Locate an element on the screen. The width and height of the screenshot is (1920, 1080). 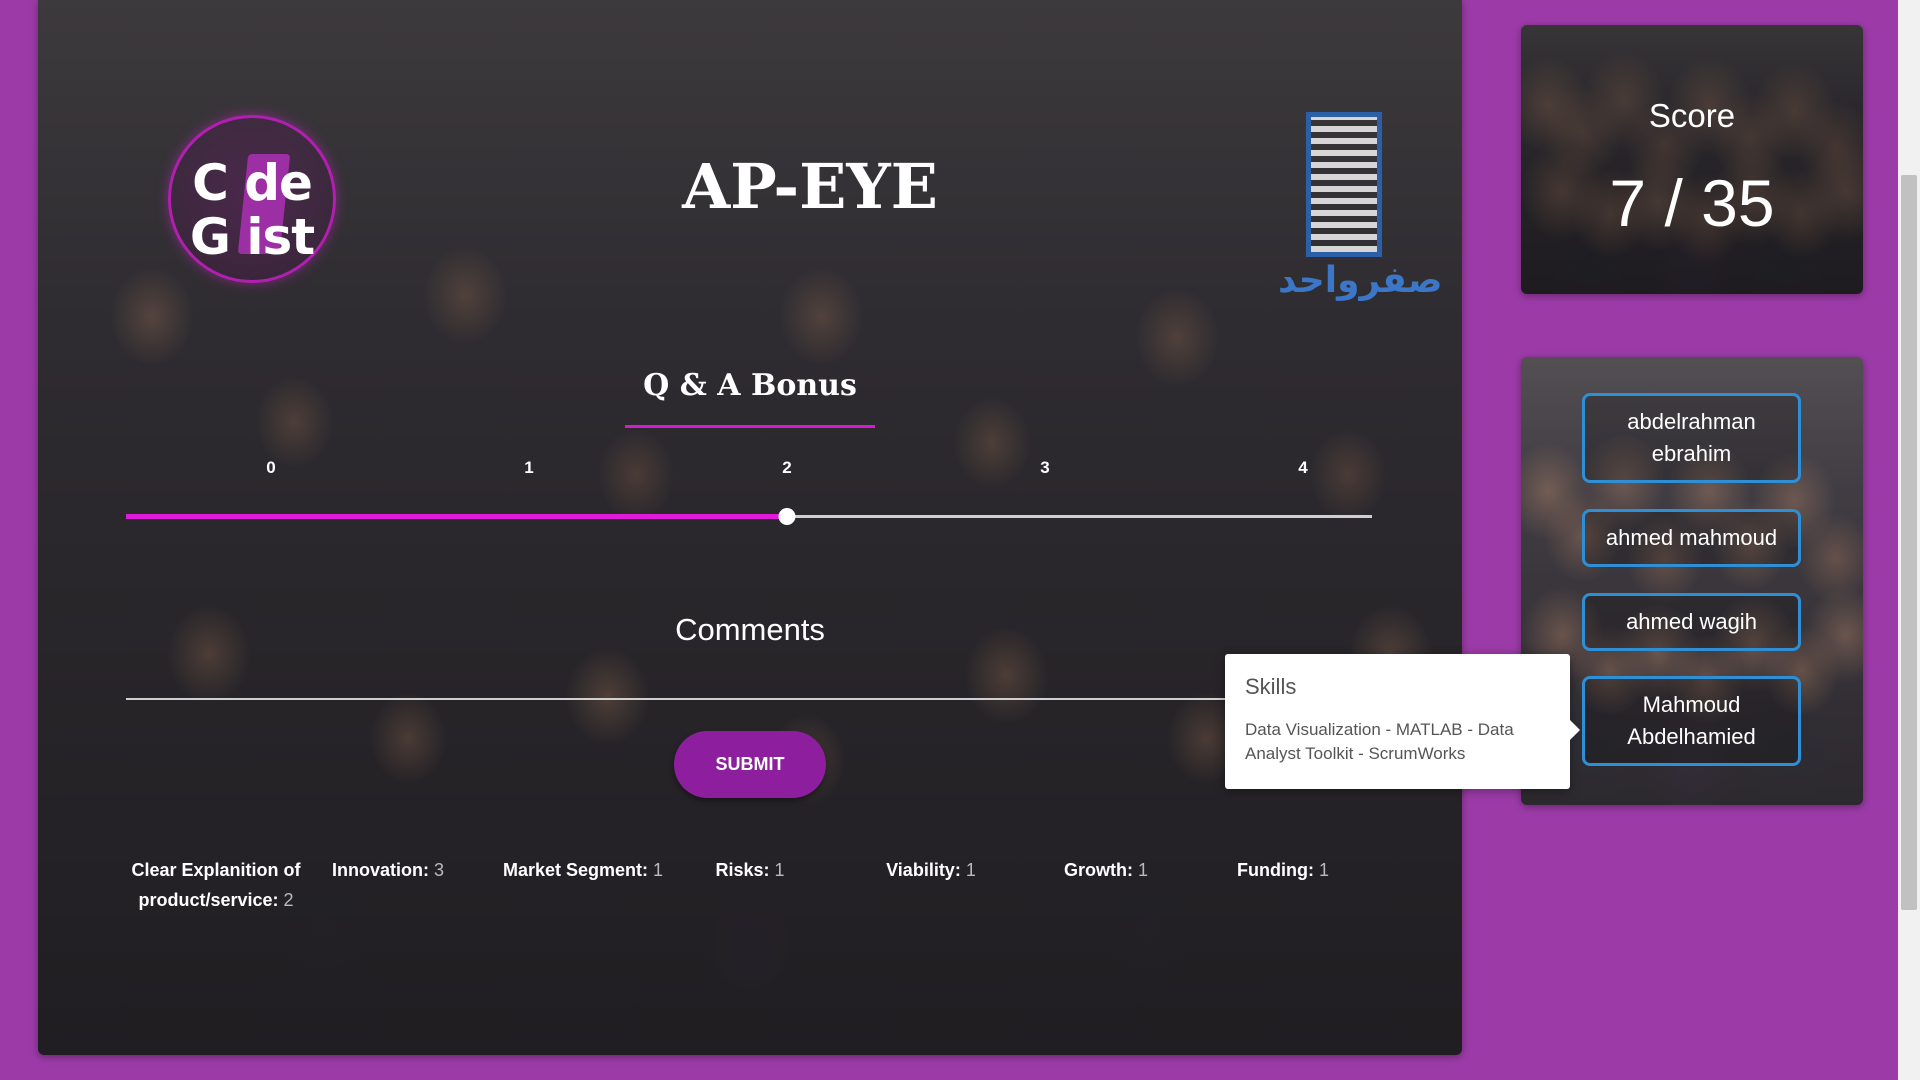
comments-input is located at coordinates (721, 670).